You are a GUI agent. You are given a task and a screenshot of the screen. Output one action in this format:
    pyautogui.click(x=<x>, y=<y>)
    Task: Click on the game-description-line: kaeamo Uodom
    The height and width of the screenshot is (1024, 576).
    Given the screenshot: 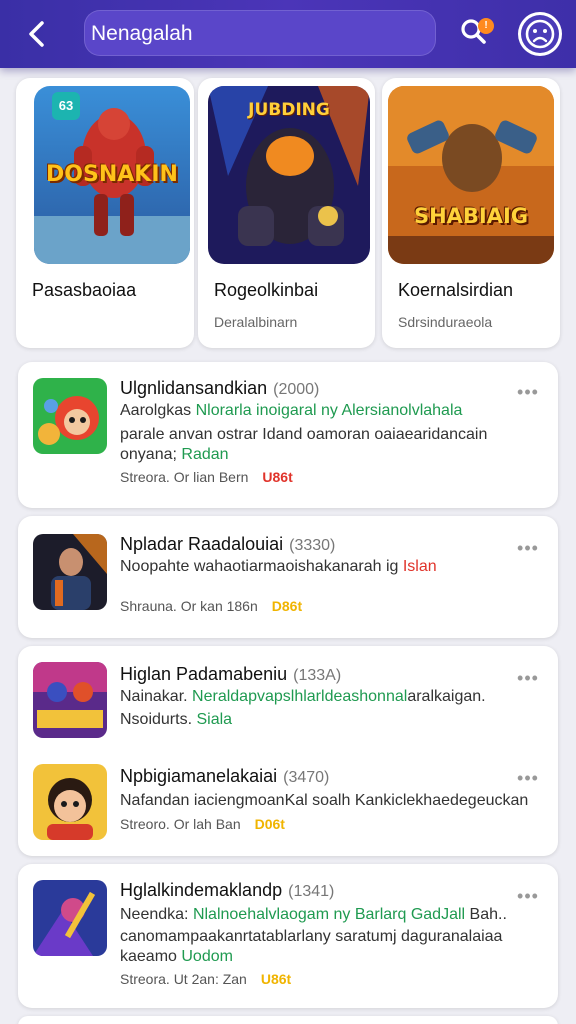 What is the action you would take?
    pyautogui.click(x=176, y=956)
    